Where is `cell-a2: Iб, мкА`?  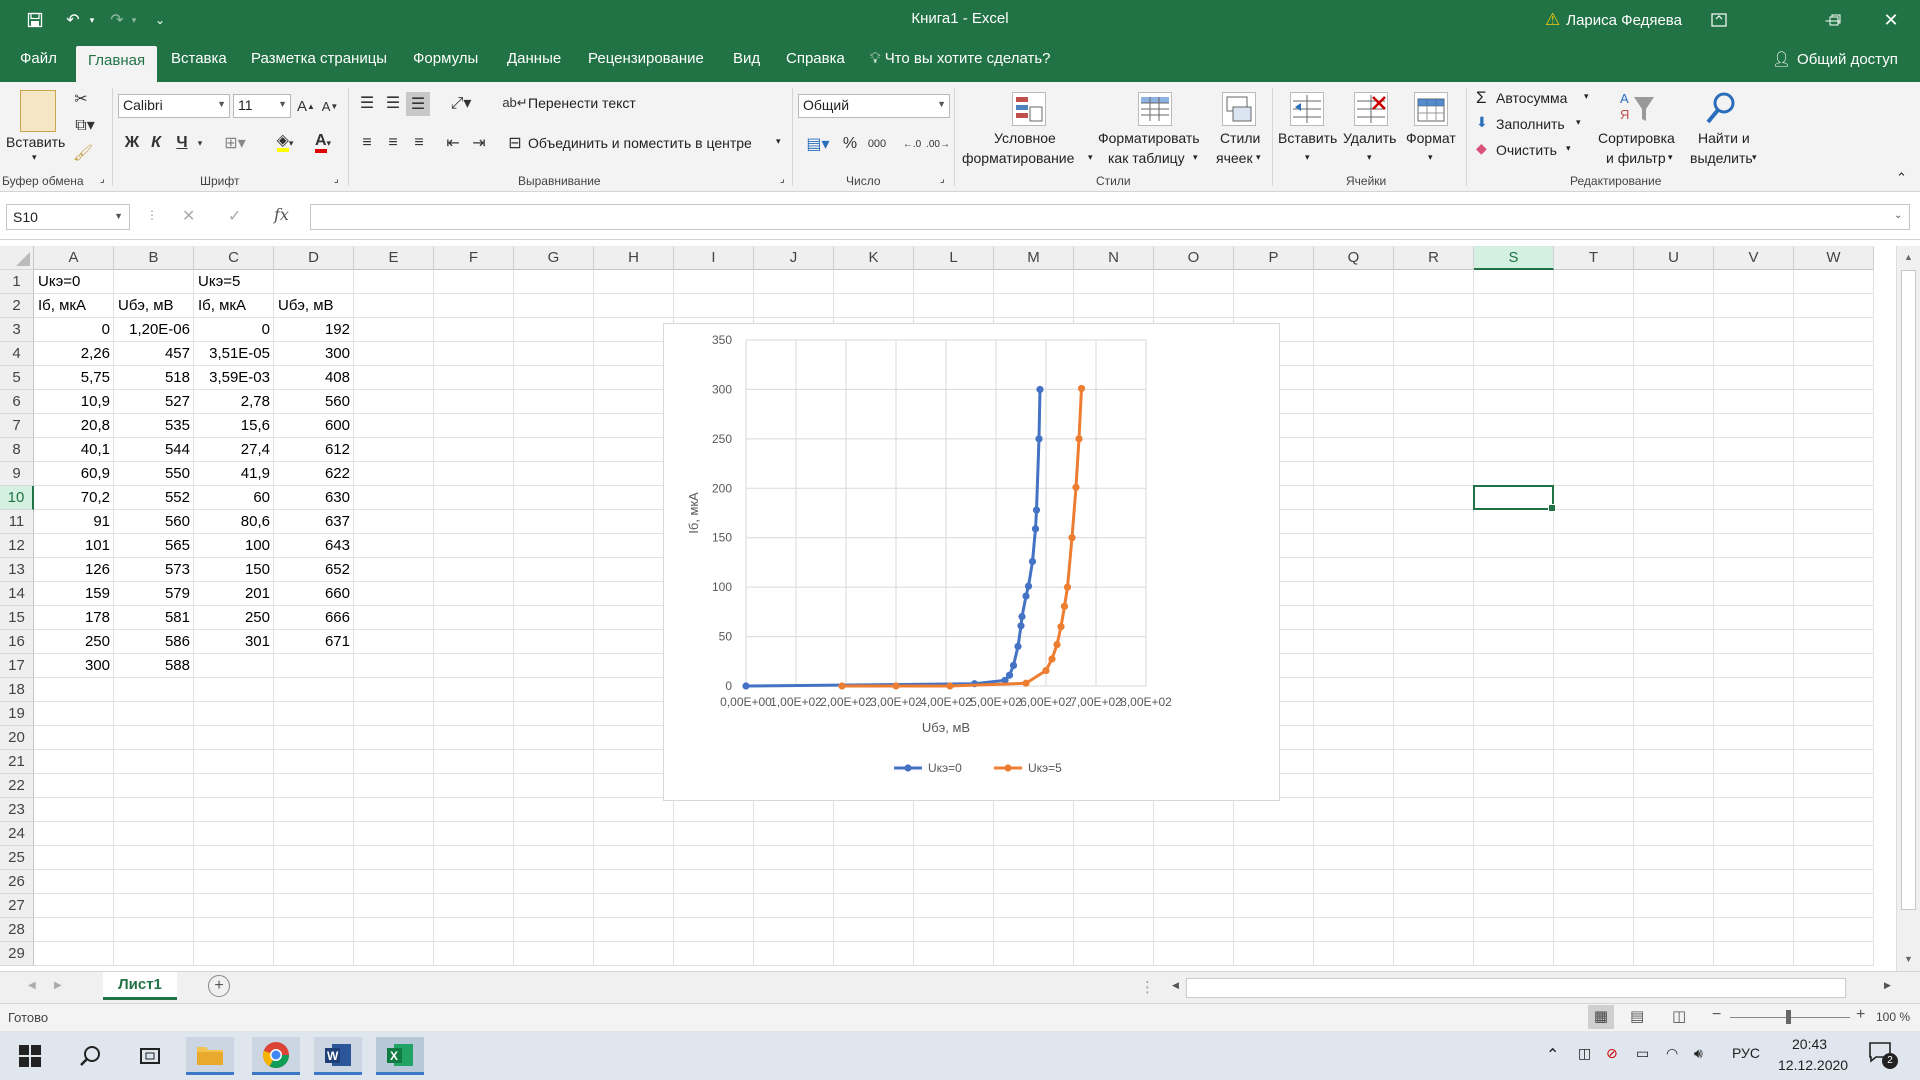
cell-a2: Iб, мкА is located at coordinates (74, 306).